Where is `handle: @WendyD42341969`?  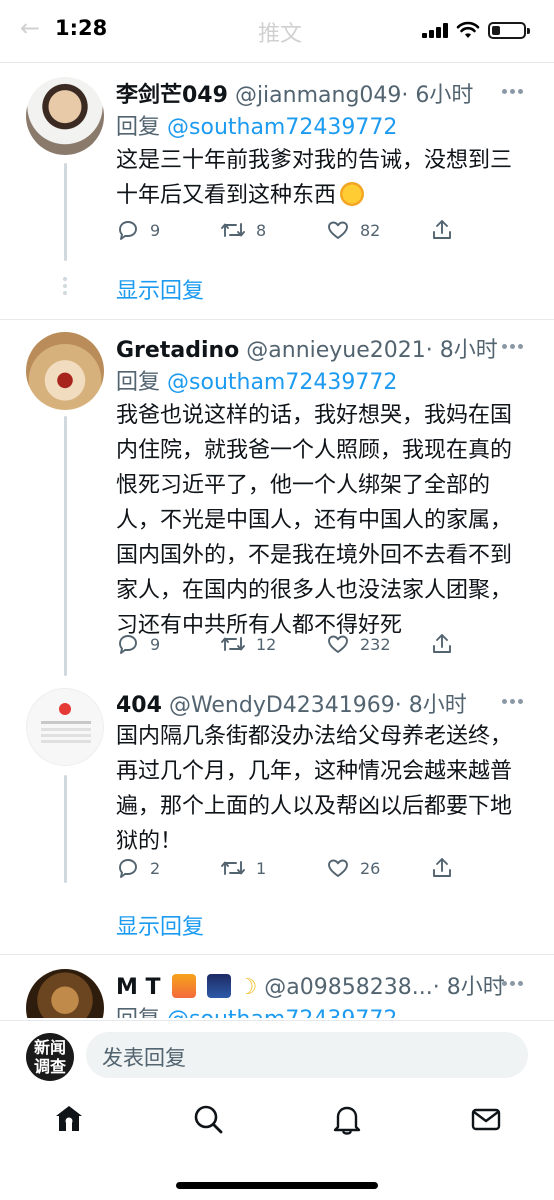
handle: @WendyD42341969 is located at coordinates (282, 705).